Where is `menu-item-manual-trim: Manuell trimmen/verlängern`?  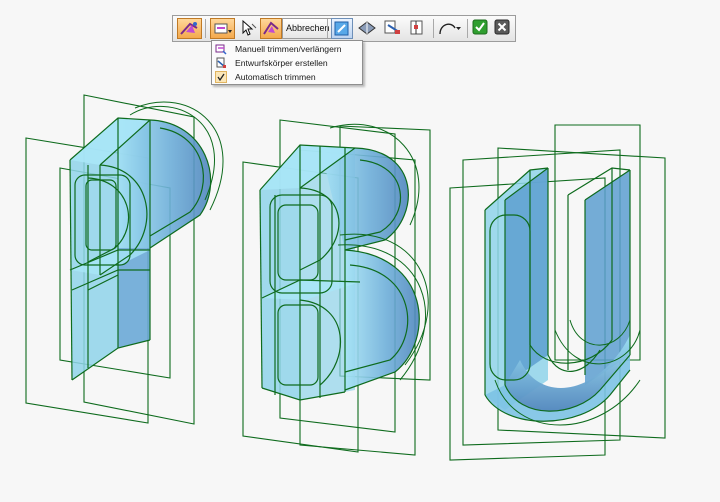 menu-item-manual-trim: Manuell trimmen/verlängern is located at coordinates (287, 49).